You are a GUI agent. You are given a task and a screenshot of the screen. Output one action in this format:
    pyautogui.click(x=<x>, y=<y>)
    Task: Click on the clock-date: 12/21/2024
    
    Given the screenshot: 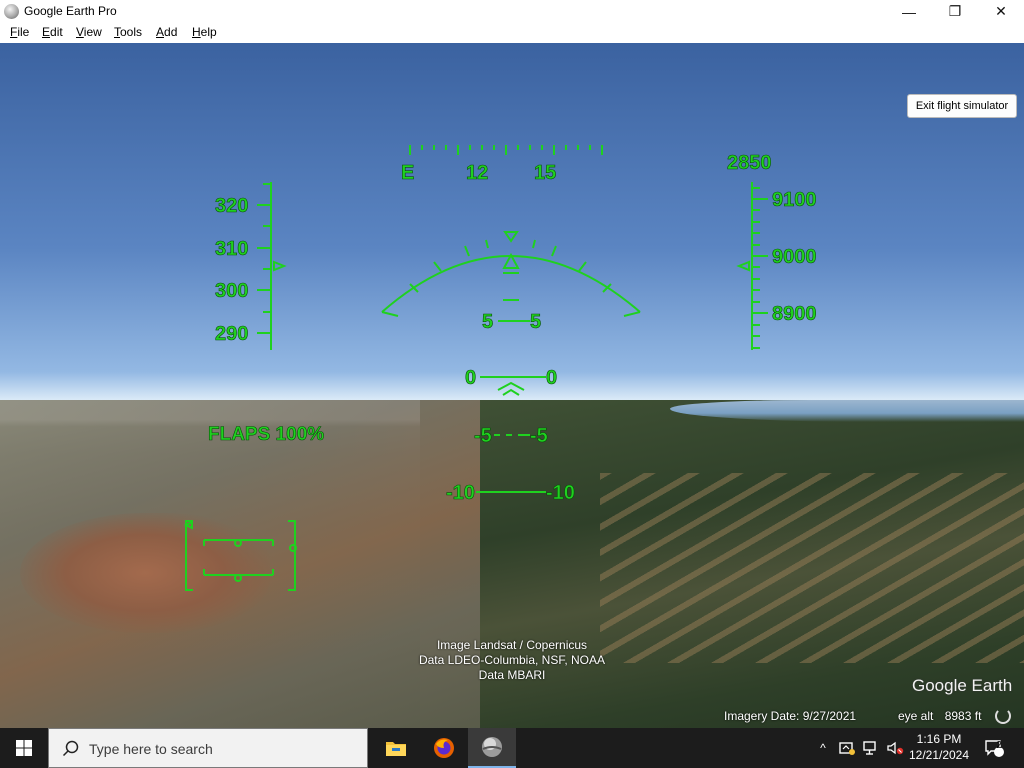 What is the action you would take?
    pyautogui.click(x=939, y=755)
    